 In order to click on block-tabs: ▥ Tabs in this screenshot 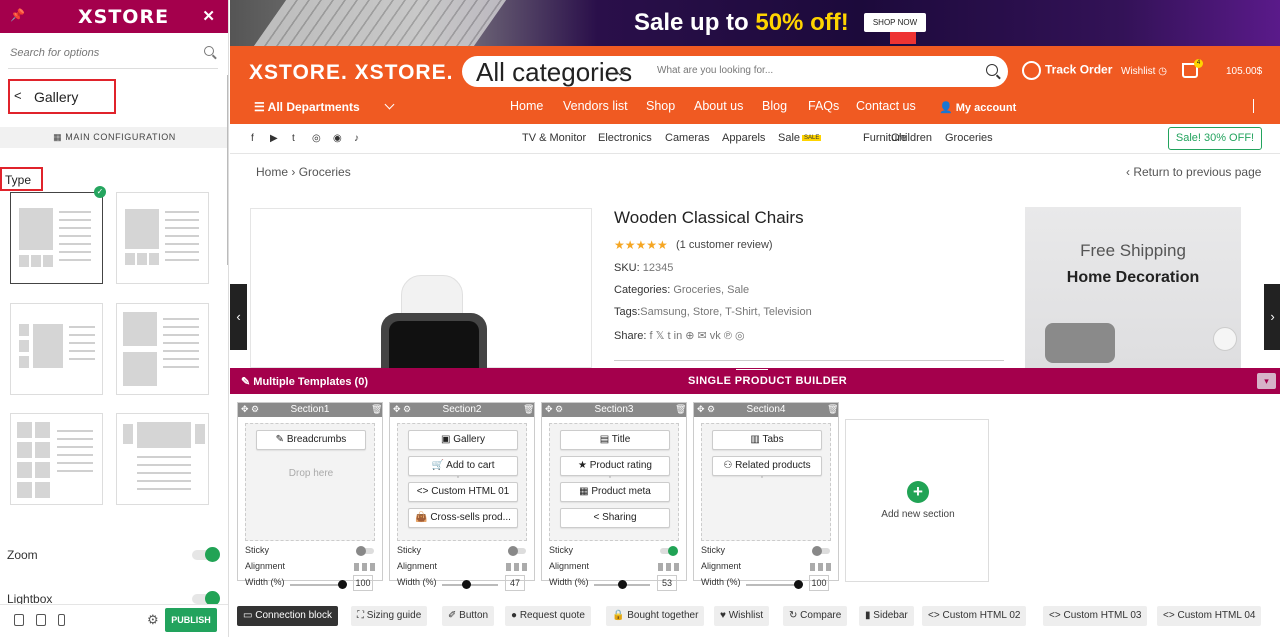, I will do `click(767, 440)`.